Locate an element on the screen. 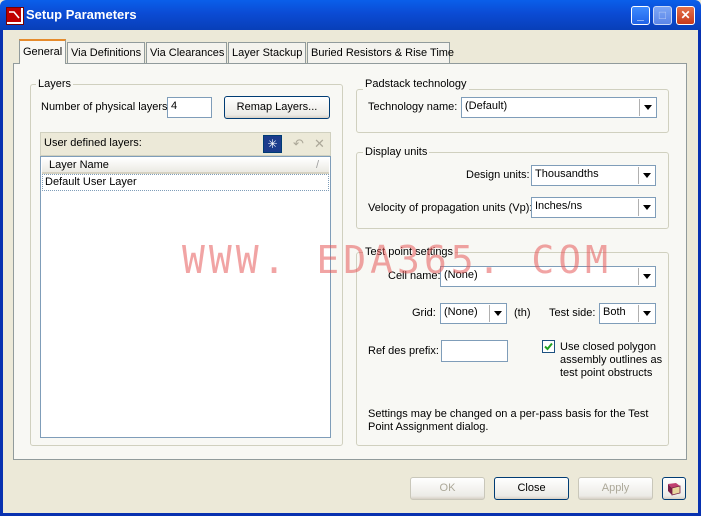  tab-layer-stackup: Layer Stackup is located at coordinates (267, 52).